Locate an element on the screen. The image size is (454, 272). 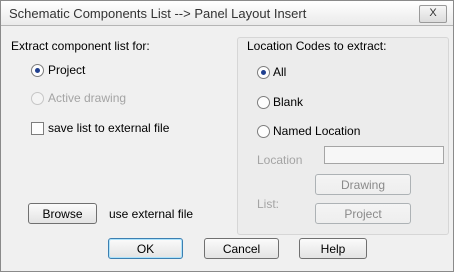
browse-button: Browse is located at coordinates (62, 213).